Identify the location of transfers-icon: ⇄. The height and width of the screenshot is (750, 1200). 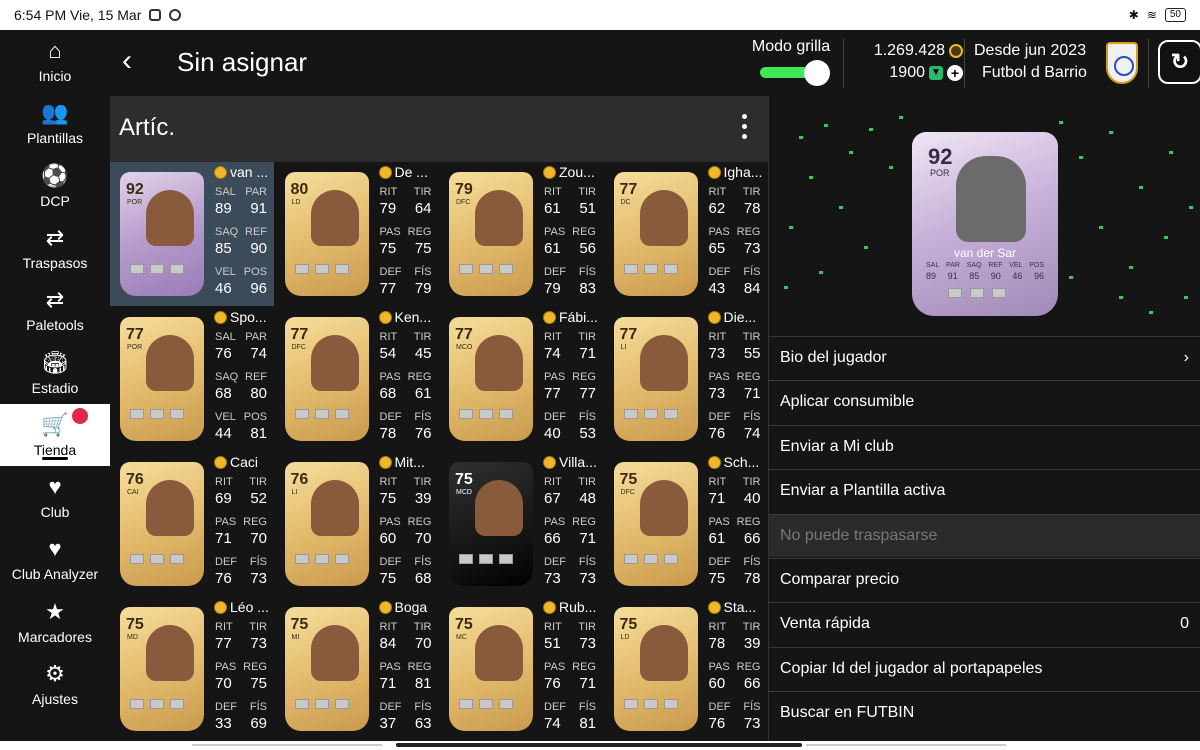
(55, 237).